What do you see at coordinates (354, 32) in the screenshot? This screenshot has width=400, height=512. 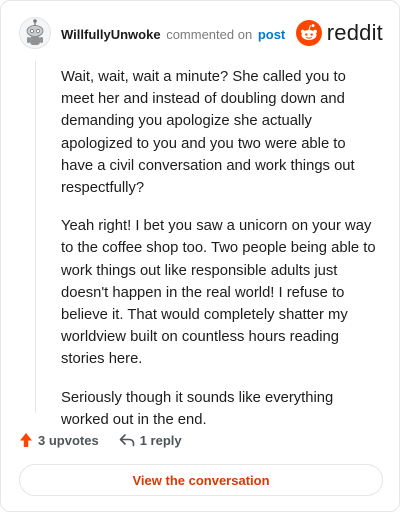 I see `reddit-wordmark: reddit` at bounding box center [354, 32].